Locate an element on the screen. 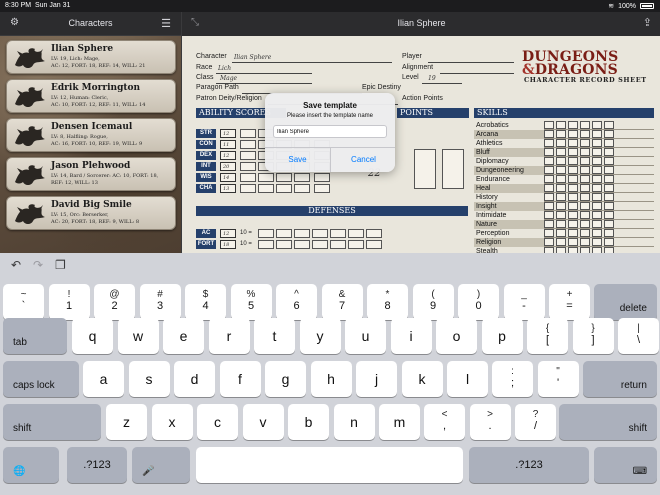  key: q is located at coordinates (92, 336).